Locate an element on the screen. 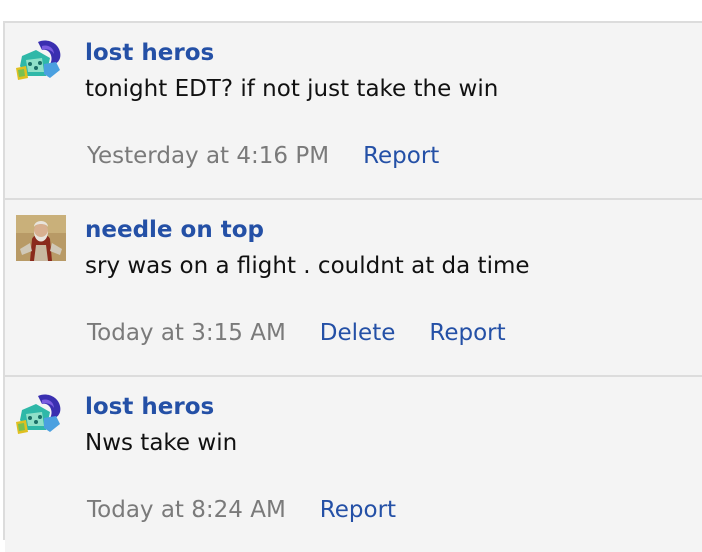  message-meta: Yesterday at 4:16 PM Report is located at coordinates (263, 156).